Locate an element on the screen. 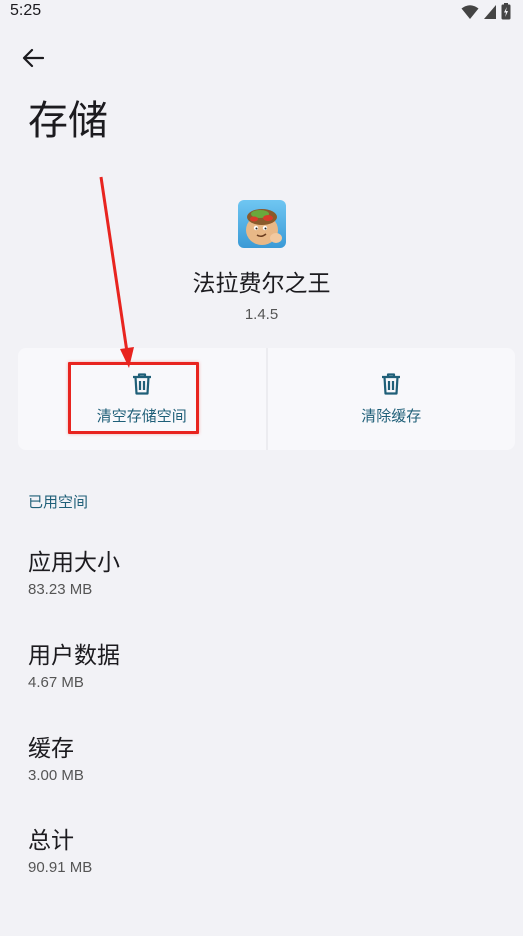 The image size is (523, 936). stat-label: 用户数据 is located at coordinates (74, 656).